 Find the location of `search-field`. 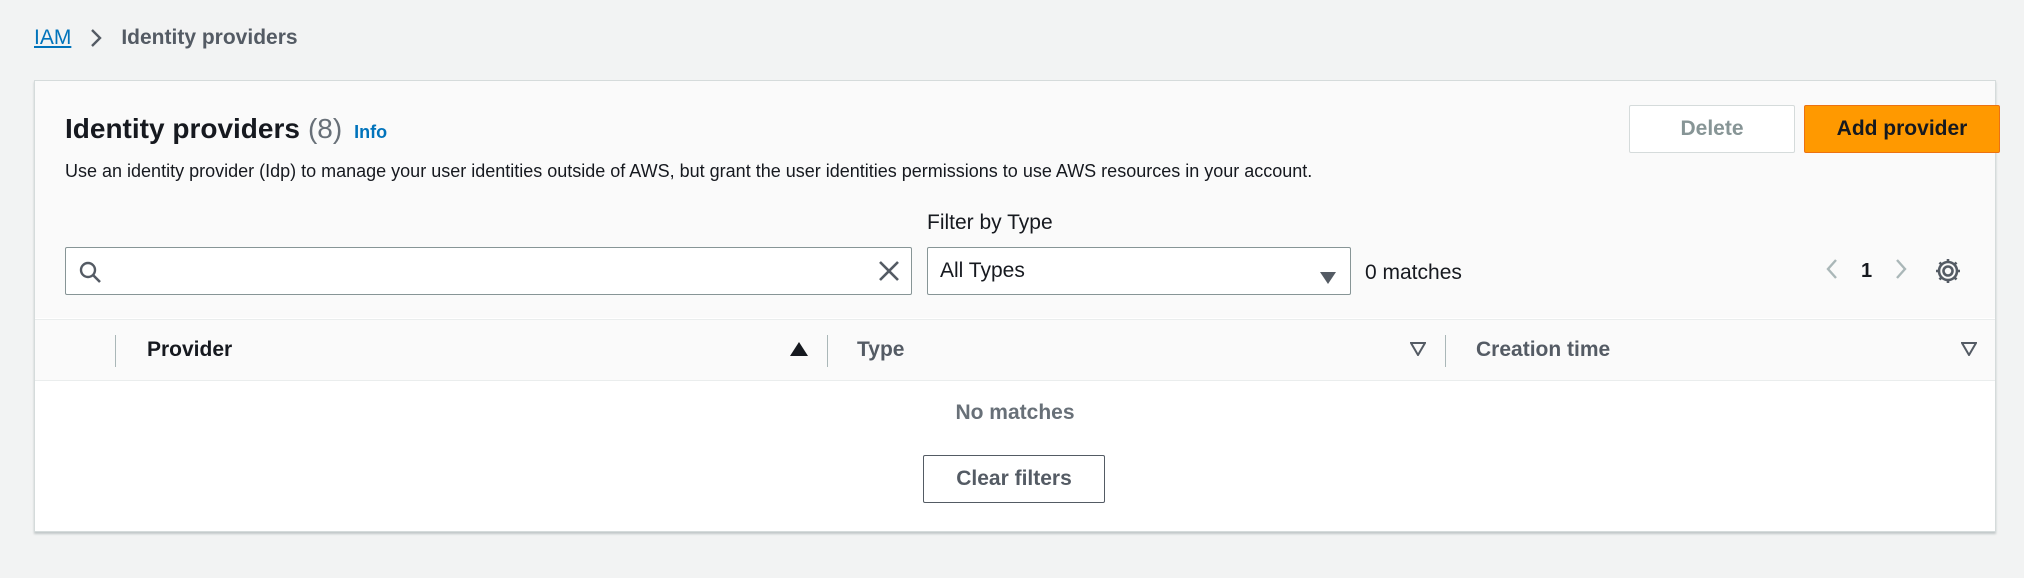

search-field is located at coordinates (488, 271).